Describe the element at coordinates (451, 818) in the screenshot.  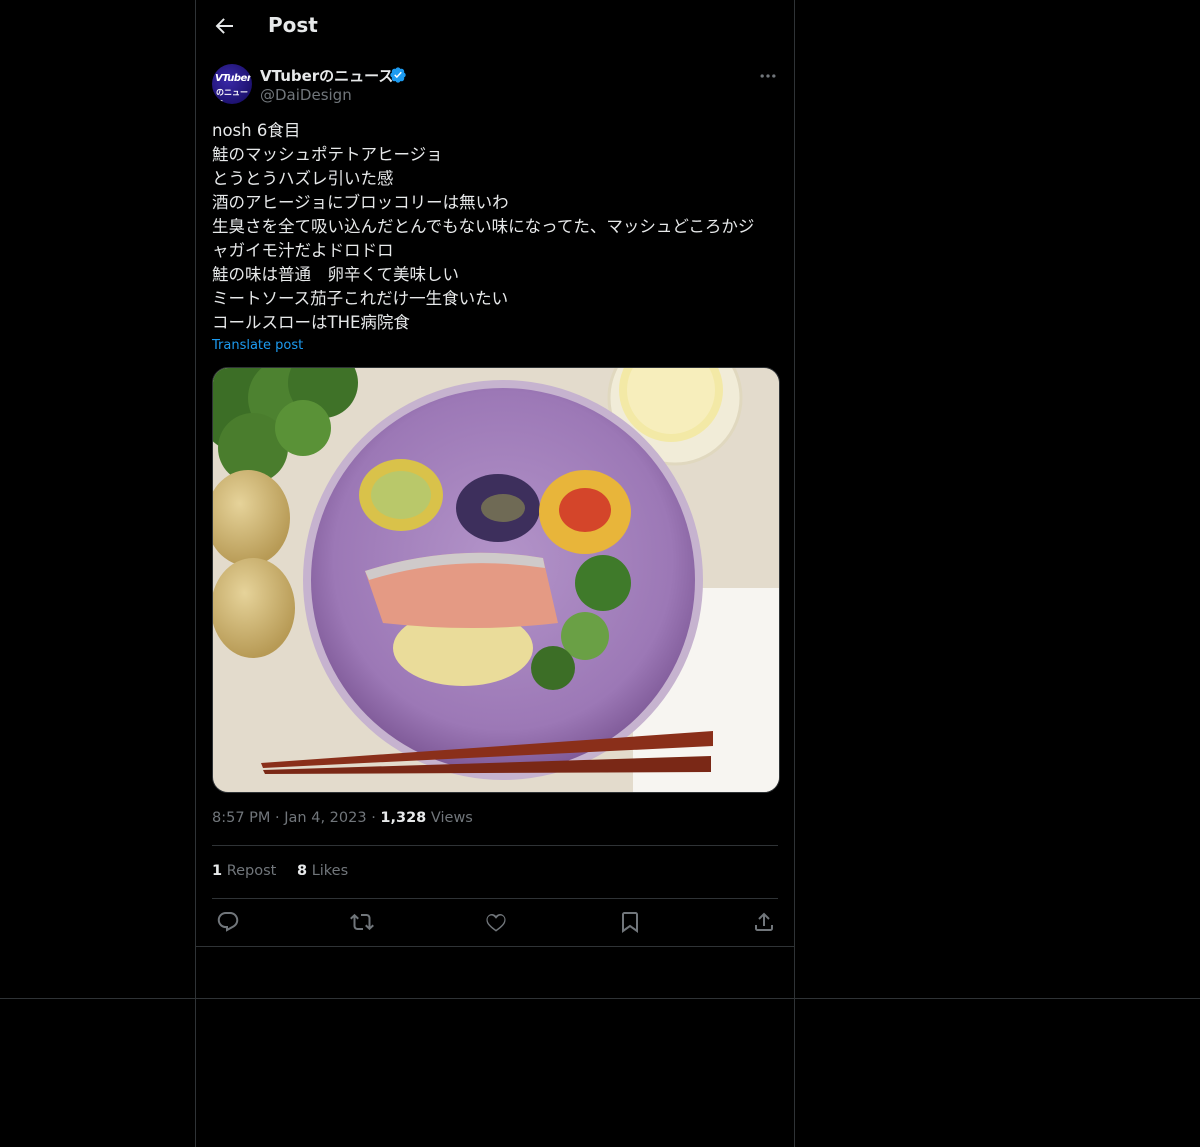
I see `views-label: Views` at that location.